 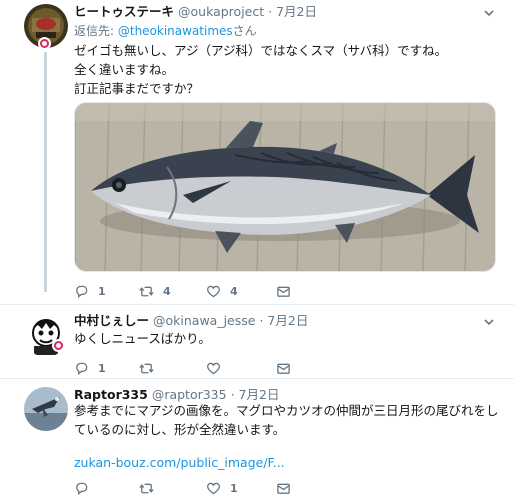 I want to click on reply-prefix: 返信先:, so click(x=96, y=31).